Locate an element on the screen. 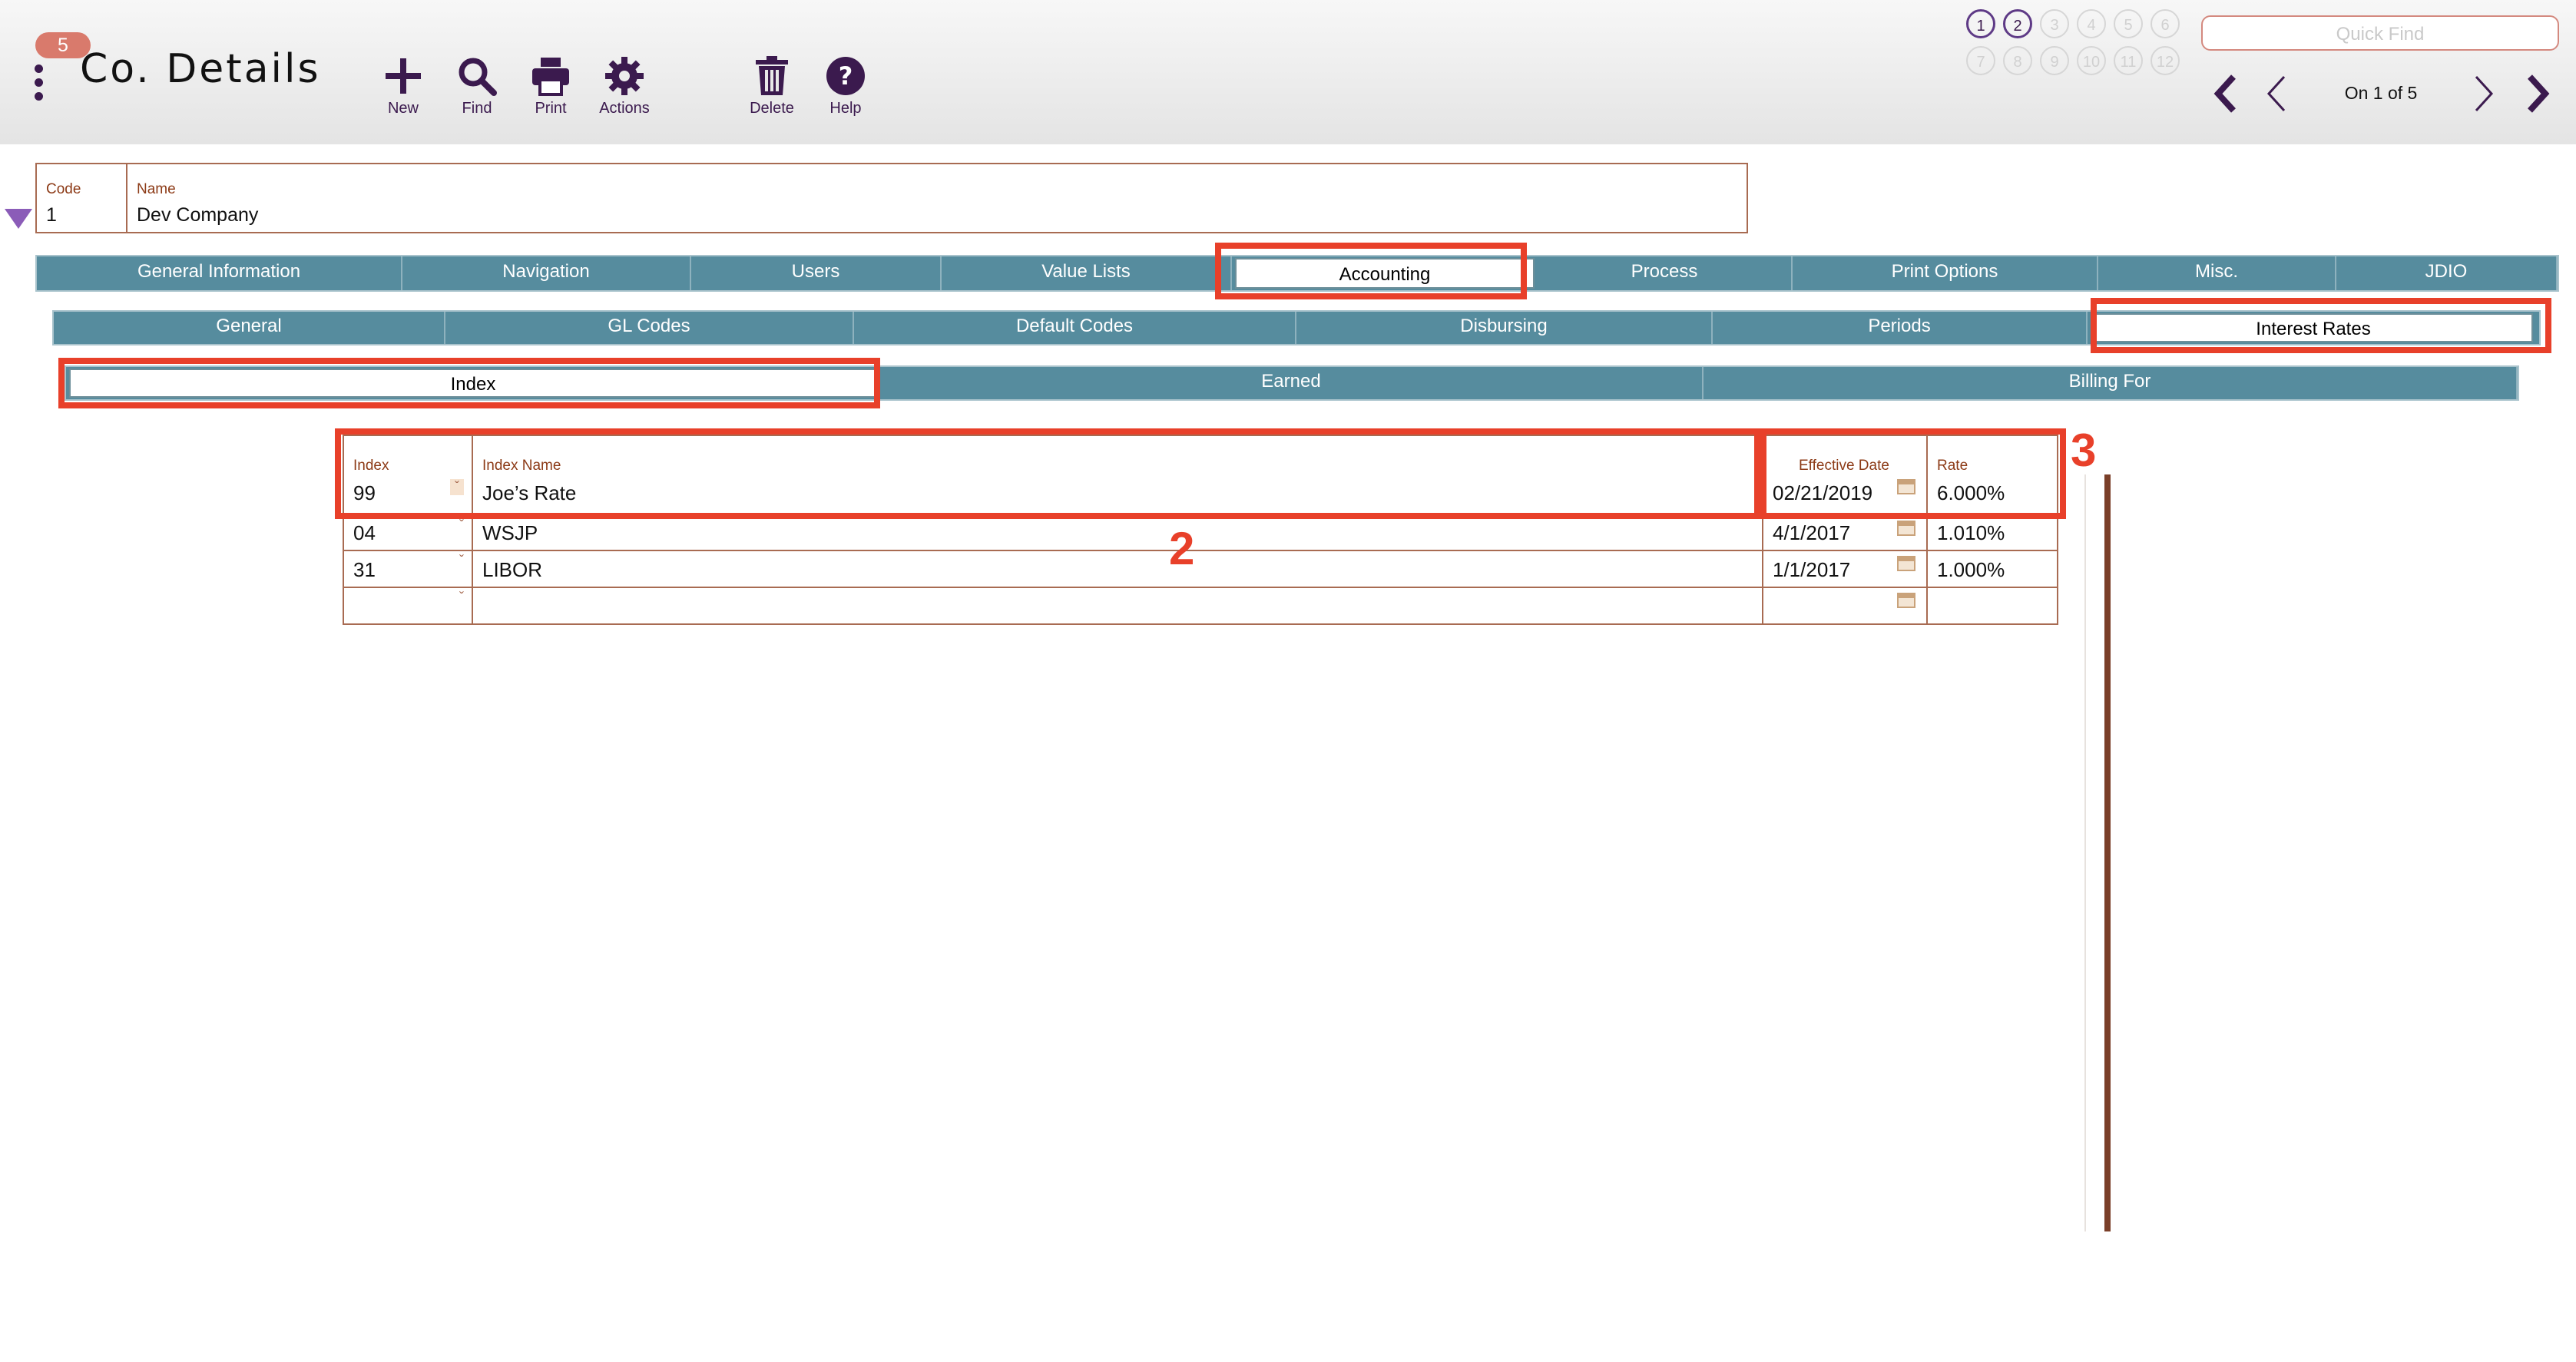 The image size is (2576, 1362). tab-jdio: JDIO is located at coordinates (2447, 273).